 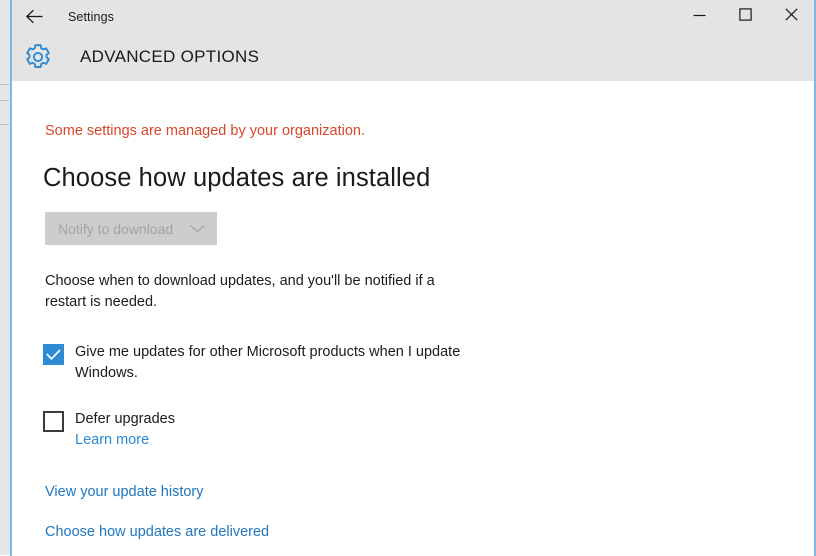 I want to click on chevron-down-icon, so click(x=197, y=228).